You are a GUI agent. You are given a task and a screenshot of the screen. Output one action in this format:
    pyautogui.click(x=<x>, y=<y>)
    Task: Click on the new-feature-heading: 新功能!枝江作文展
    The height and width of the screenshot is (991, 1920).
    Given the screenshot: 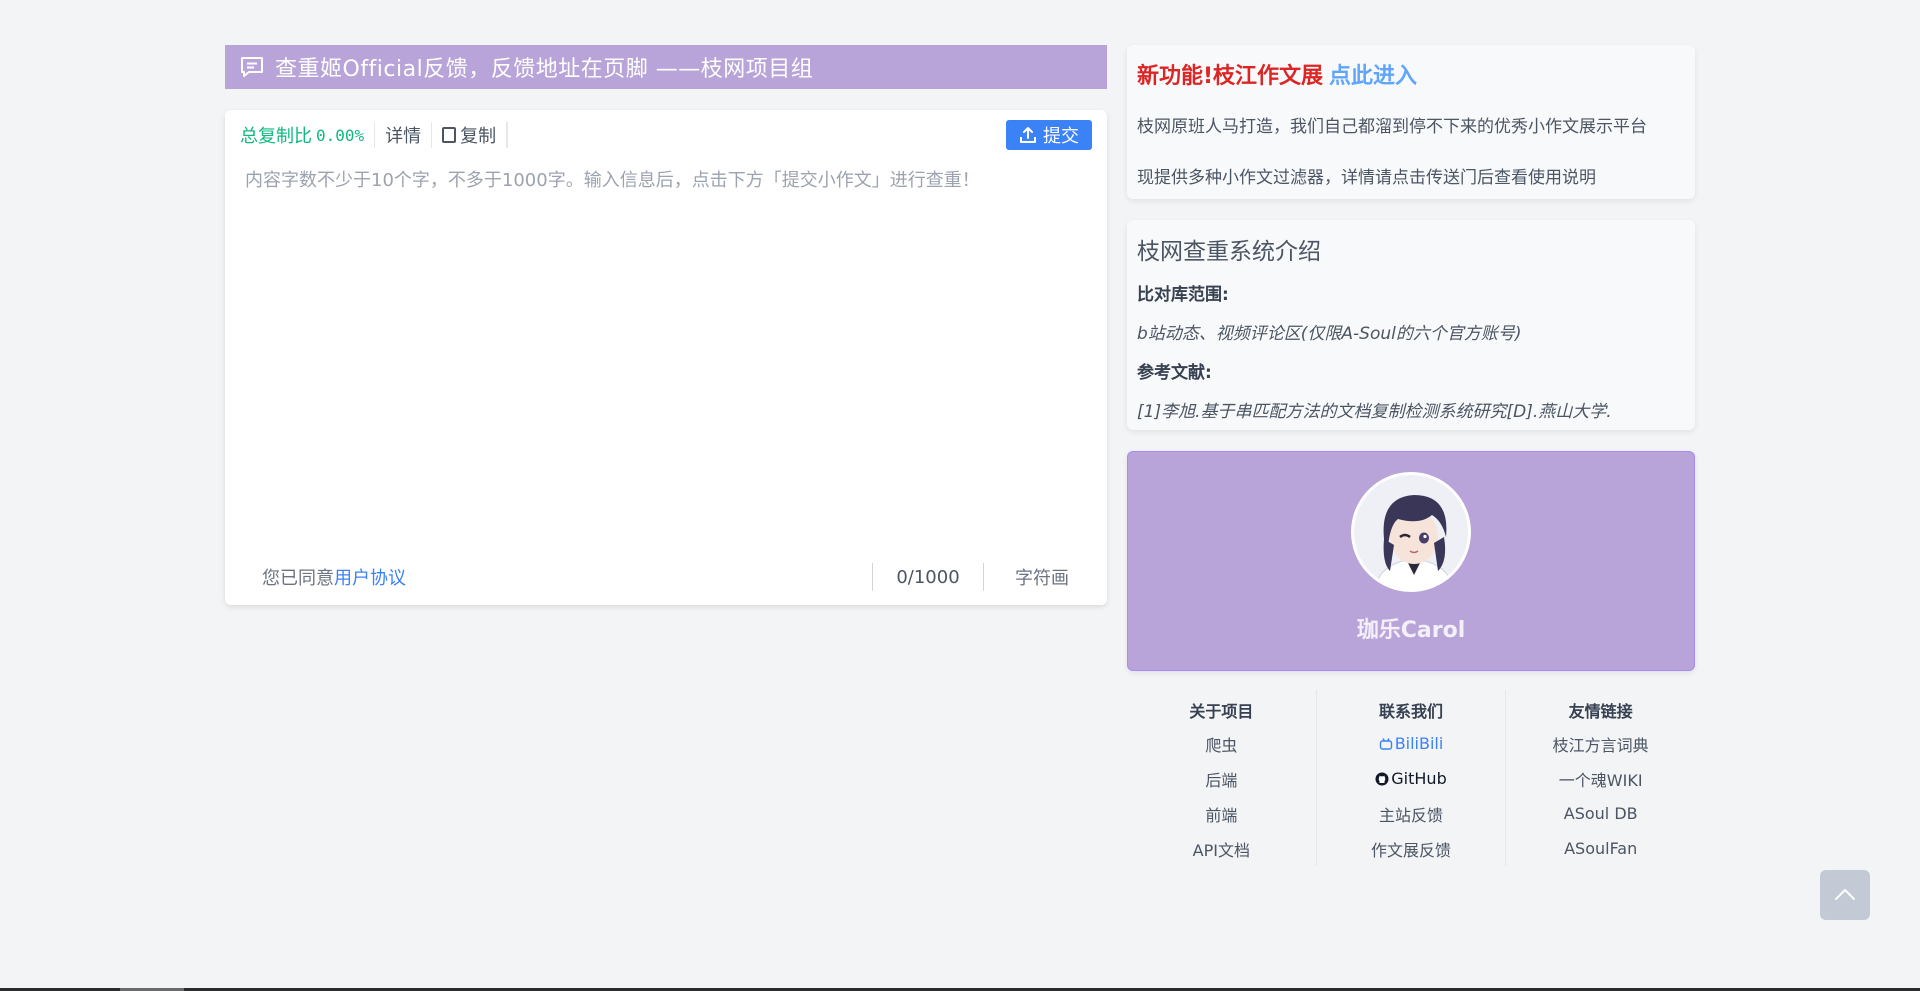 What is the action you would take?
    pyautogui.click(x=1230, y=76)
    